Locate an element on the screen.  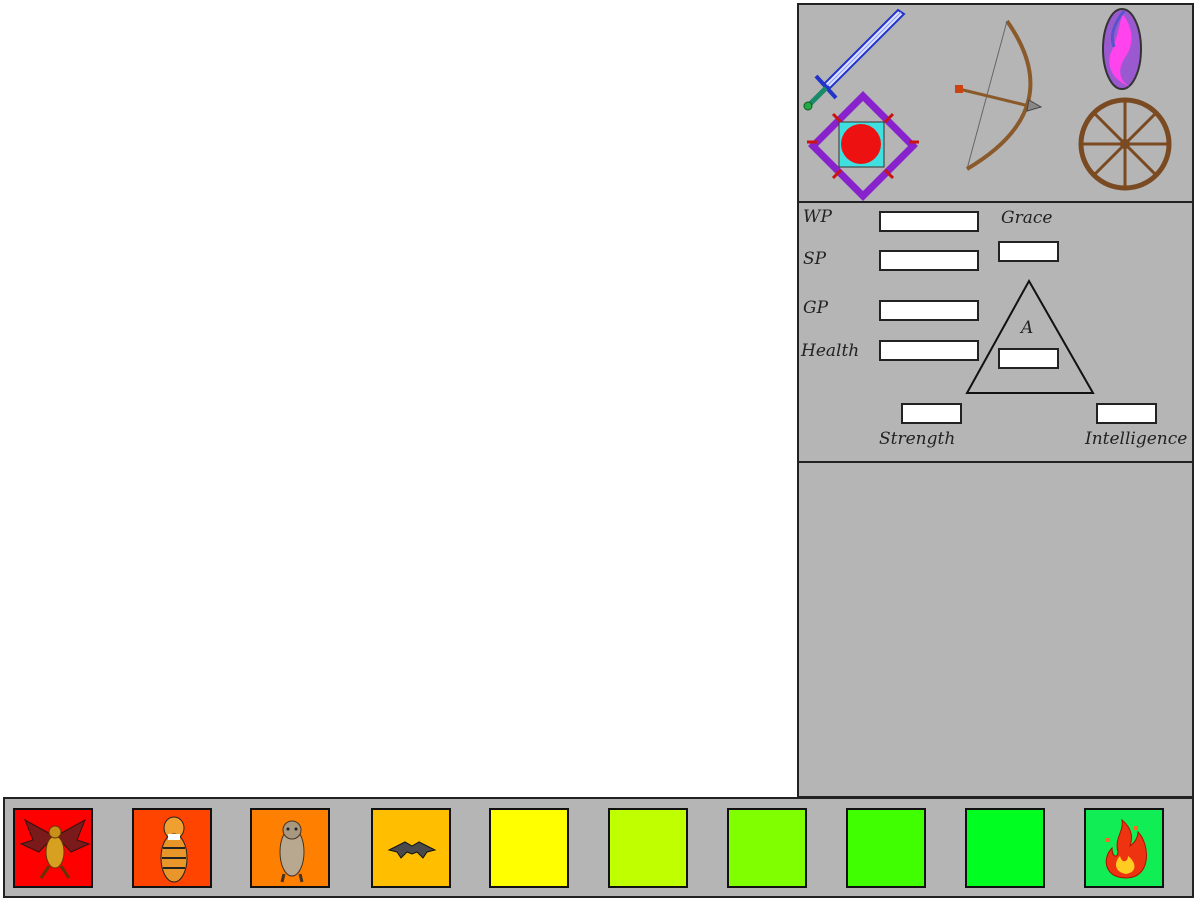
wp-field is located at coordinates (929, 221).